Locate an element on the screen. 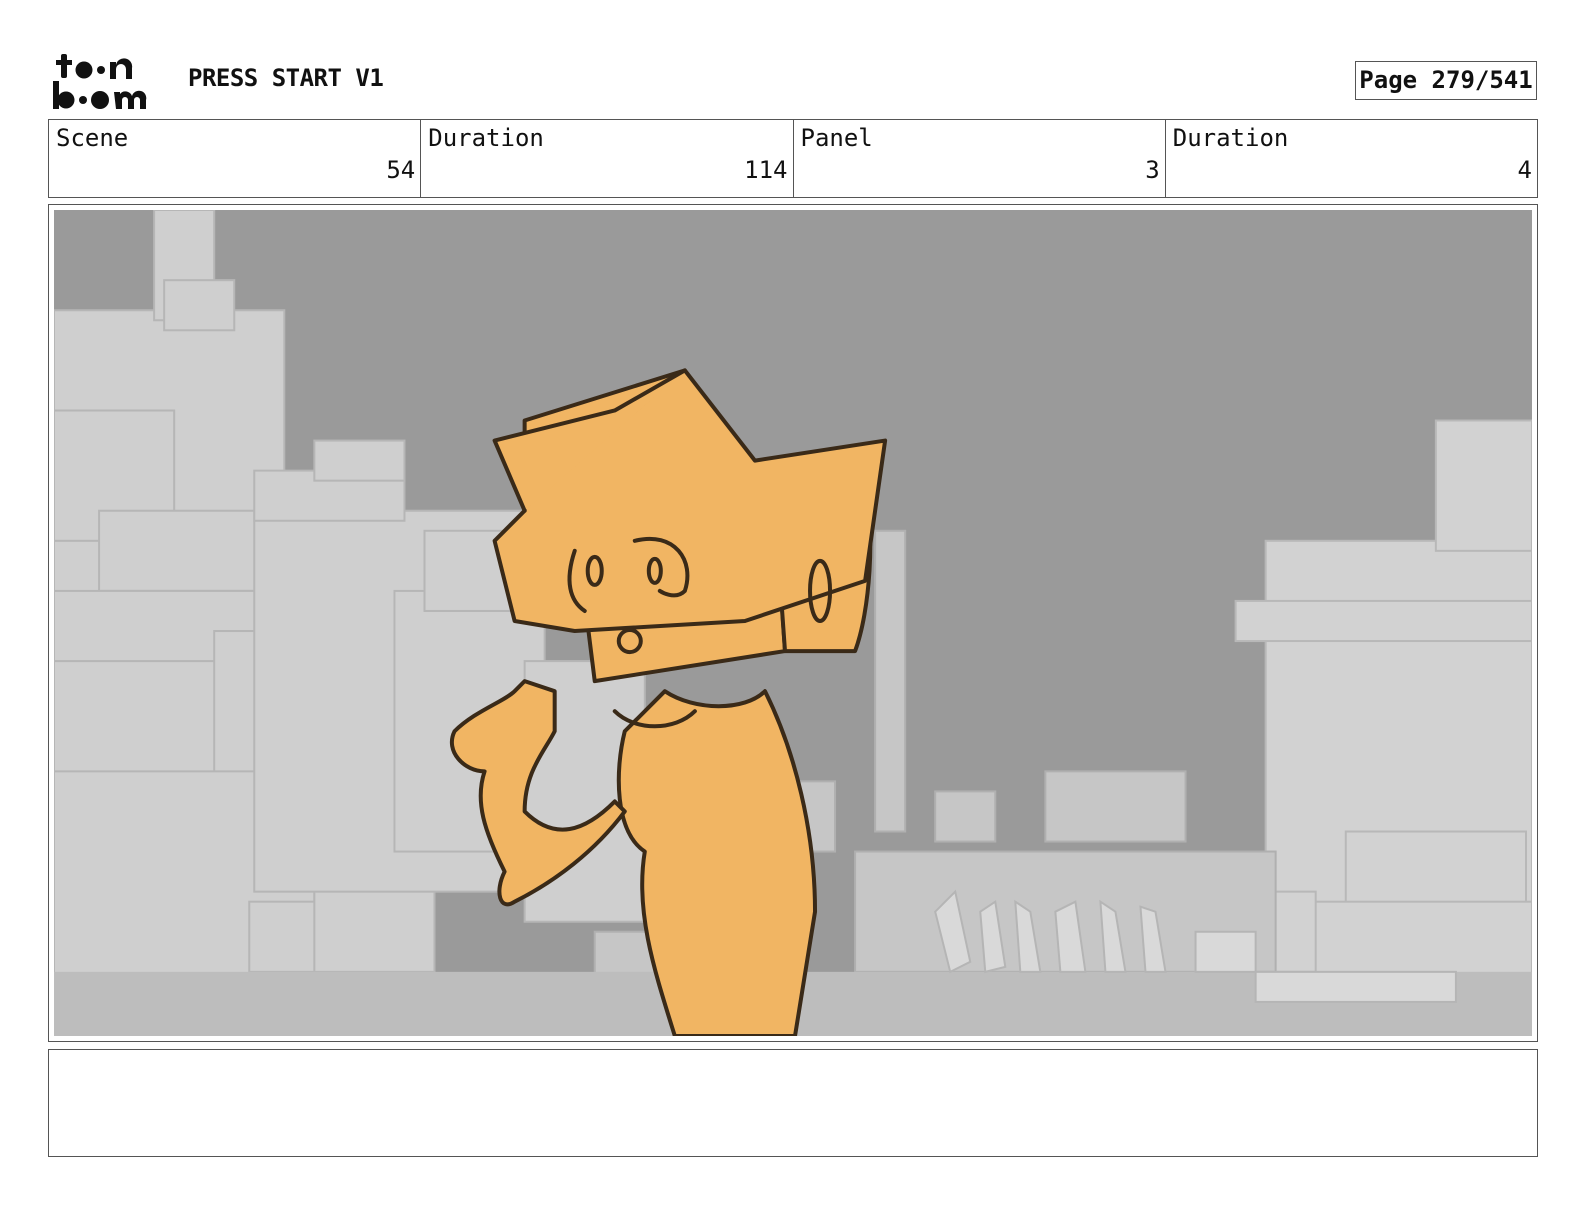 This screenshot has height=1224, width=1584. scene-value: 54 is located at coordinates (401, 170).